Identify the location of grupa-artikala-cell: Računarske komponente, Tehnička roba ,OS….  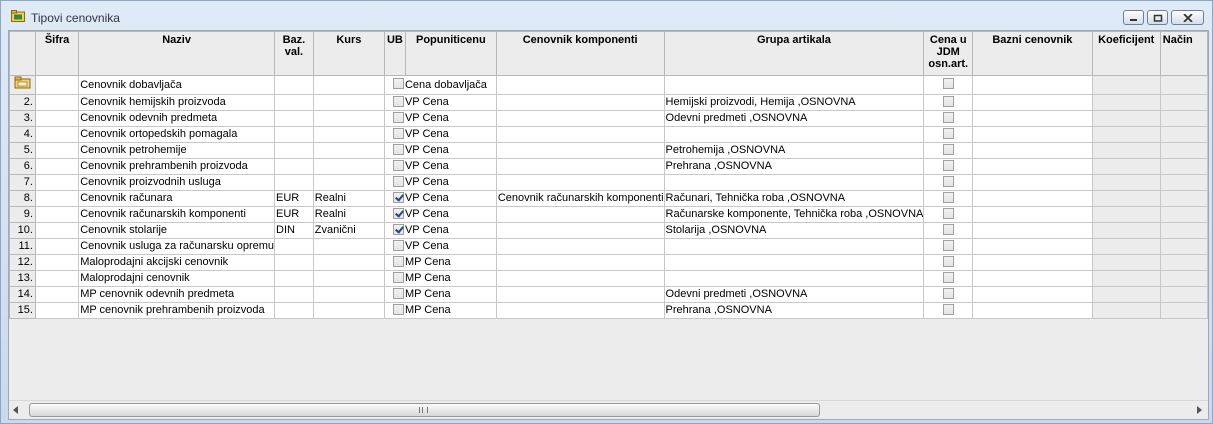
(794, 214).